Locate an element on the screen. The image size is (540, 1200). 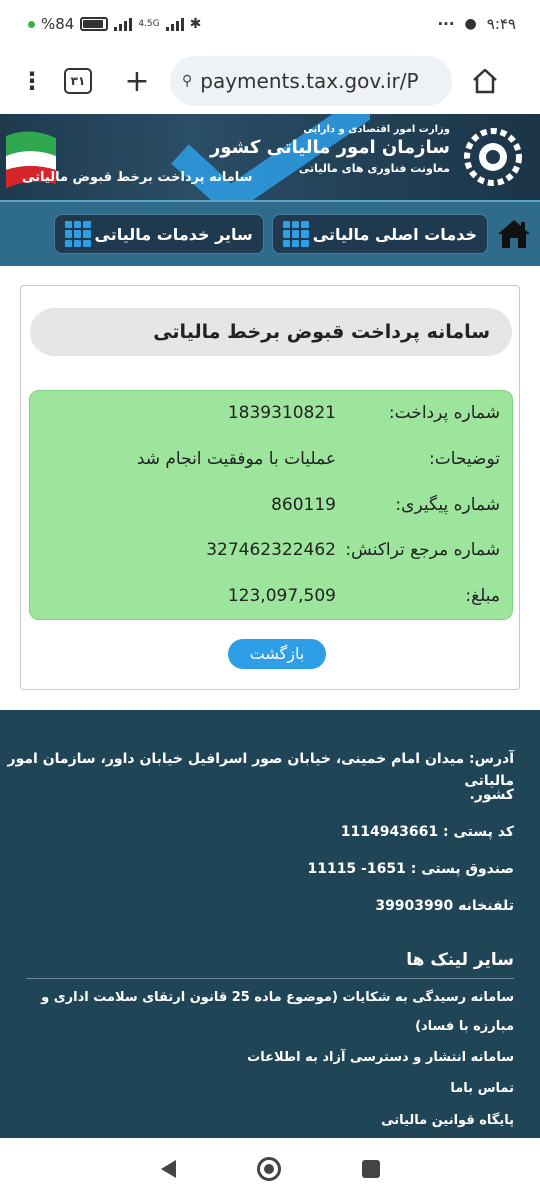
phone: تلفنخانه 39903990 is located at coordinates (444, 906).